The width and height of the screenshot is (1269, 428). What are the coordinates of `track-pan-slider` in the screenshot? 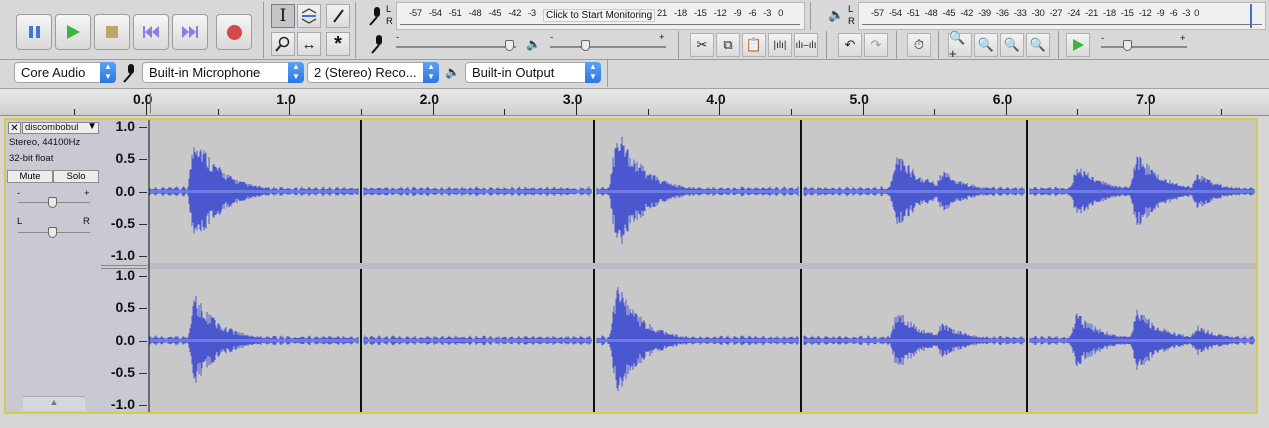 It's located at (52, 232).